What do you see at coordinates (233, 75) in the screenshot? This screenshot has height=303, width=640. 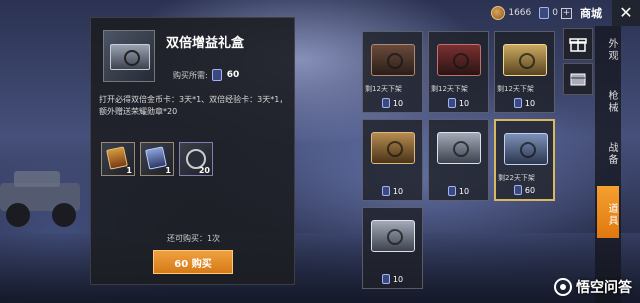 I see `price-value: 60` at bounding box center [233, 75].